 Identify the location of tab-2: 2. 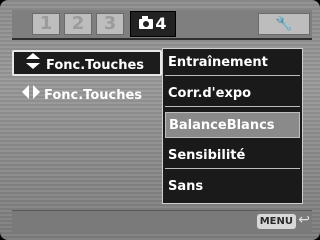
(78, 24).